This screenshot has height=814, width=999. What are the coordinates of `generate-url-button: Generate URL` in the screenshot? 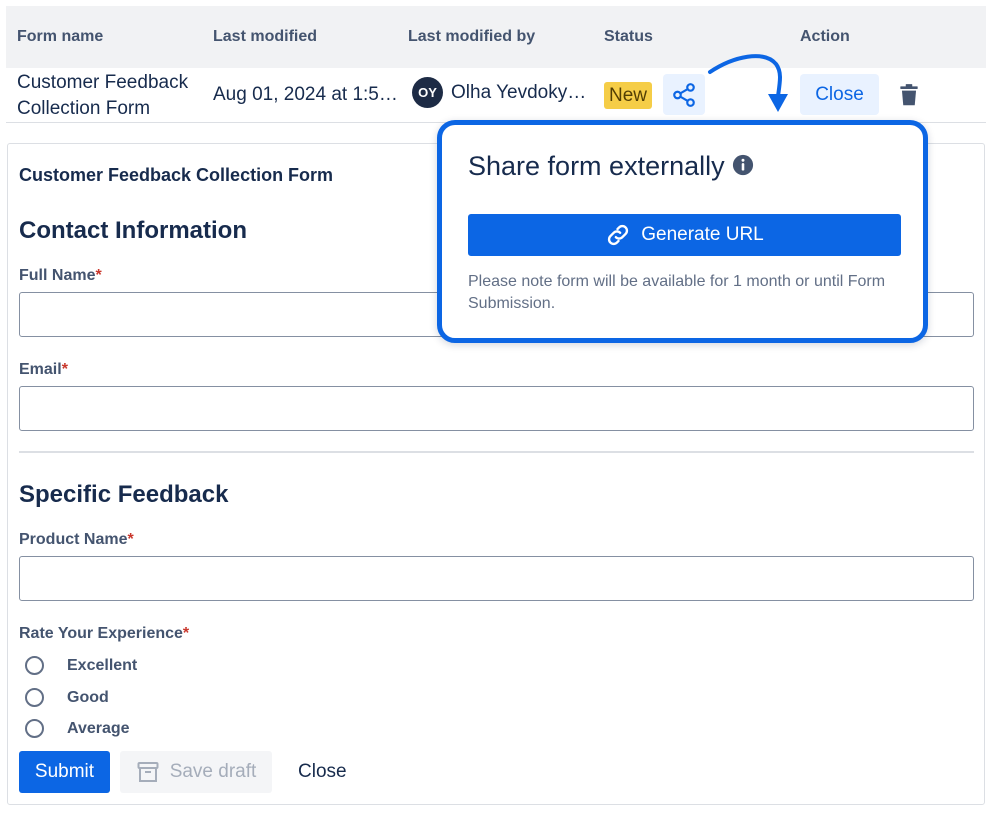 It's located at (684, 235).